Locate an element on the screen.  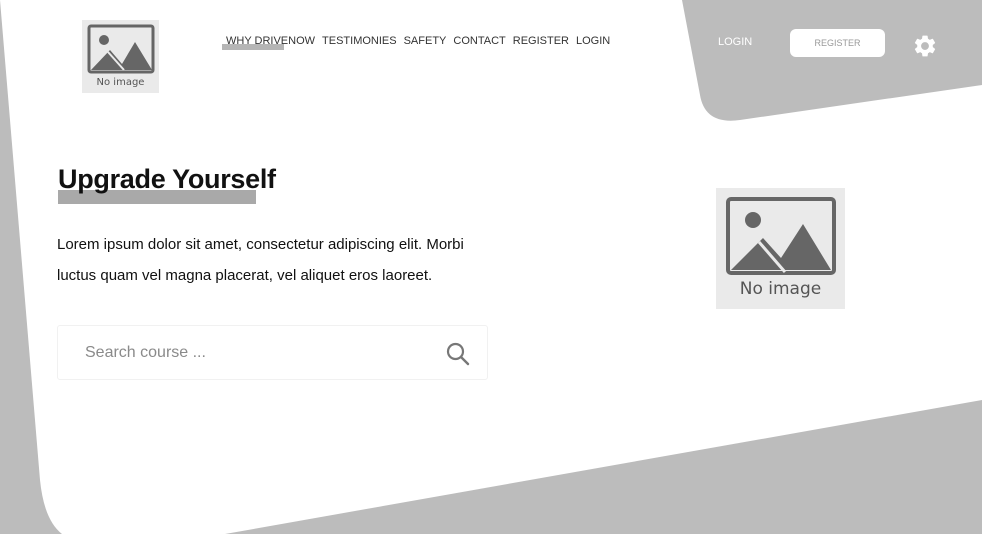
nav-item-testimonies: TESTIMONIES is located at coordinates (359, 41).